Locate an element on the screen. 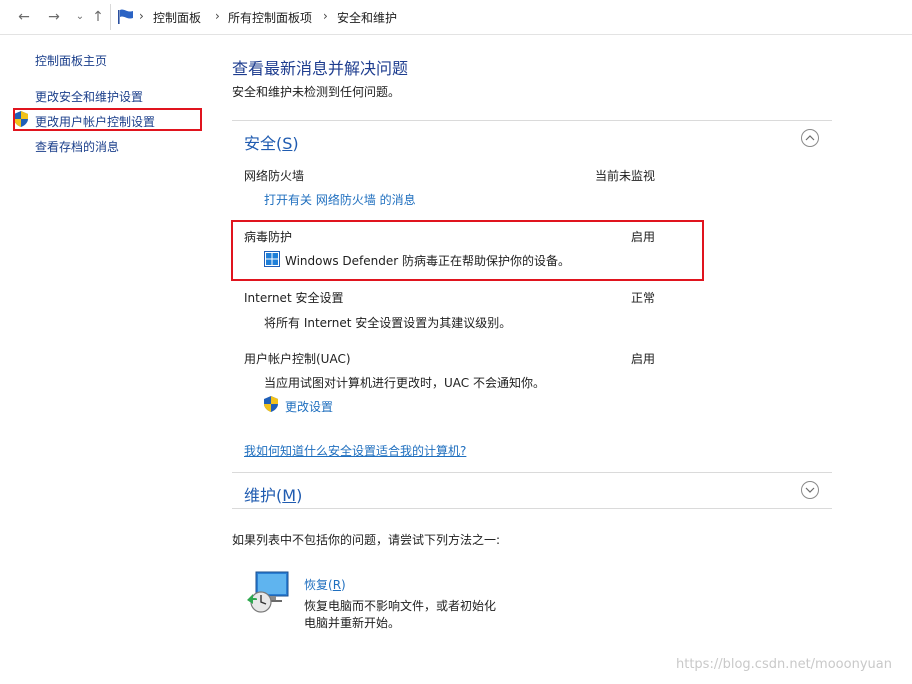 The height and width of the screenshot is (684, 912). sidebar-item-home: 控制面板主页 is located at coordinates (71, 60).